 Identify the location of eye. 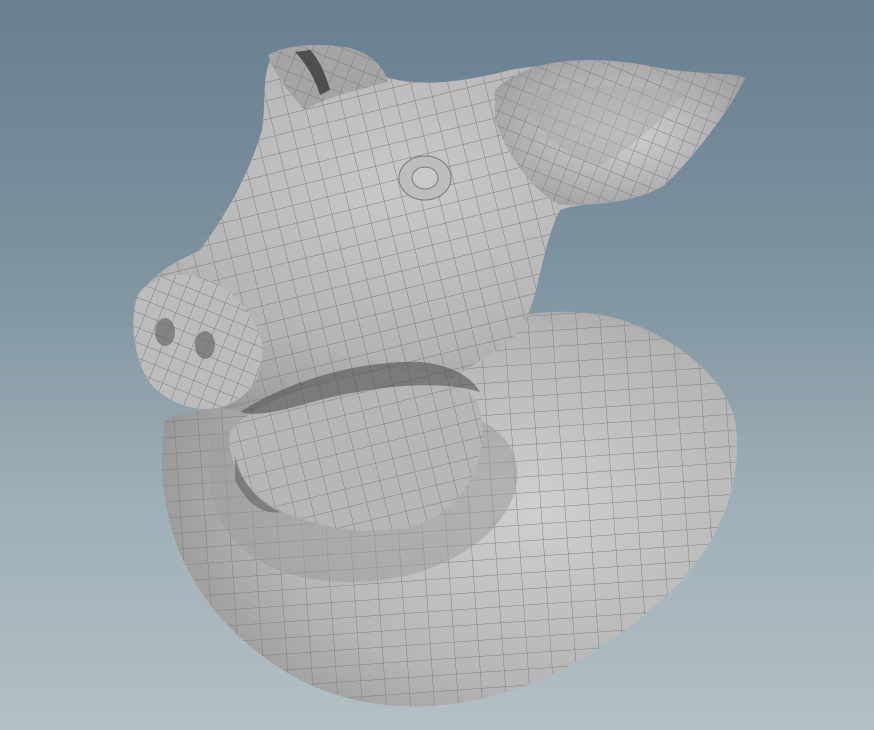
(425, 178).